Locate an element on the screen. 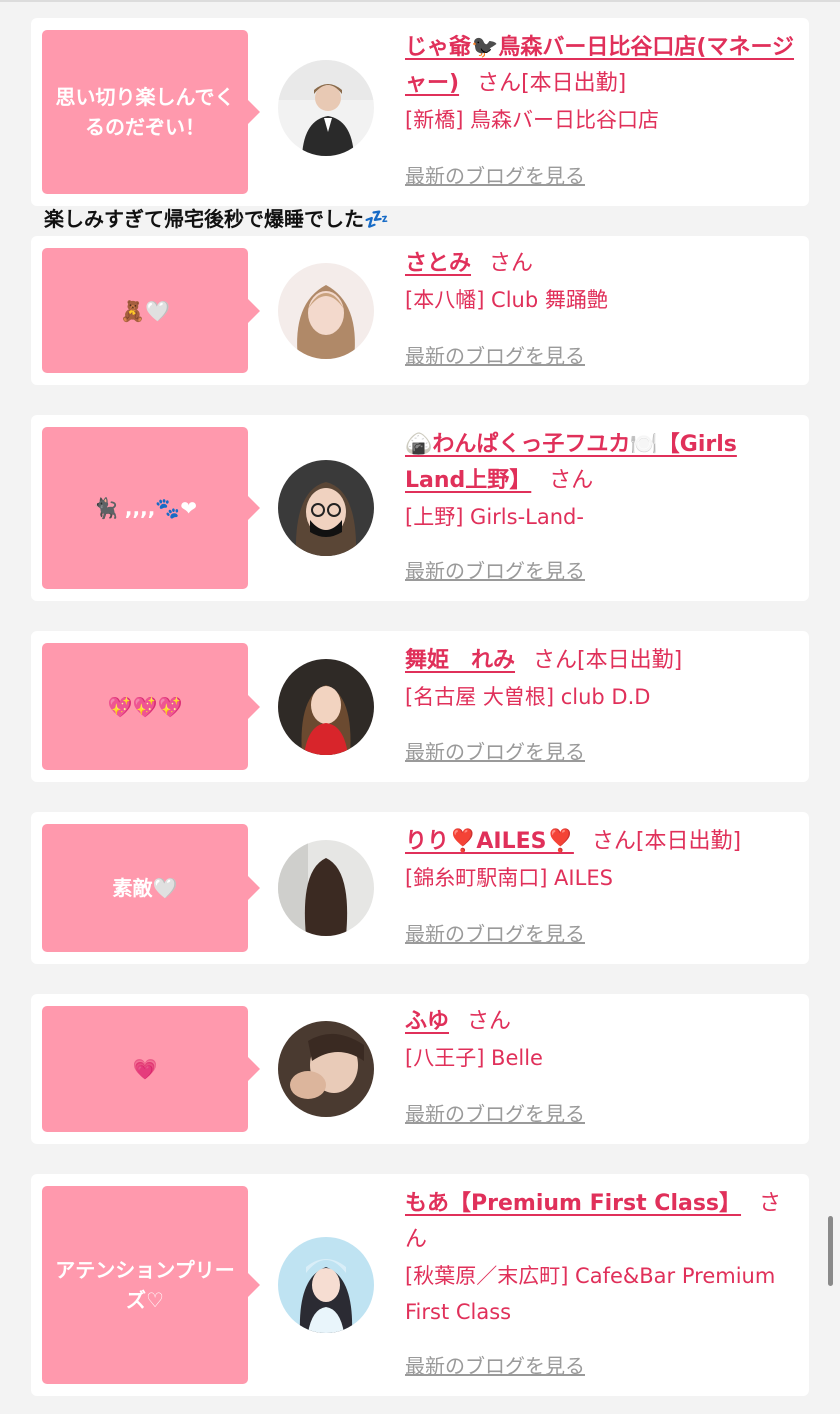 This screenshot has height=1414, width=840. cast-name-line: 舞姫 れみ さん[本日出勤] is located at coordinates (601, 661).